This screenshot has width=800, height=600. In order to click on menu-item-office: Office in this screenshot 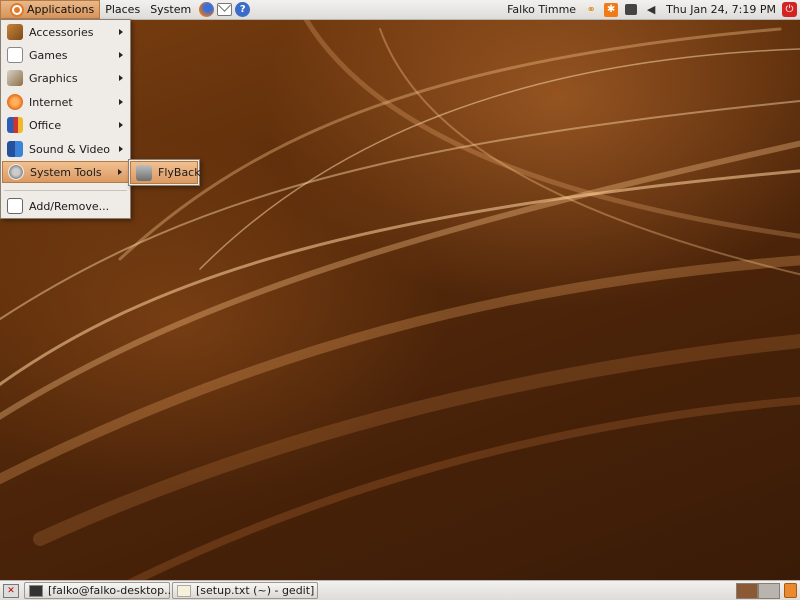, I will do `click(65, 125)`.